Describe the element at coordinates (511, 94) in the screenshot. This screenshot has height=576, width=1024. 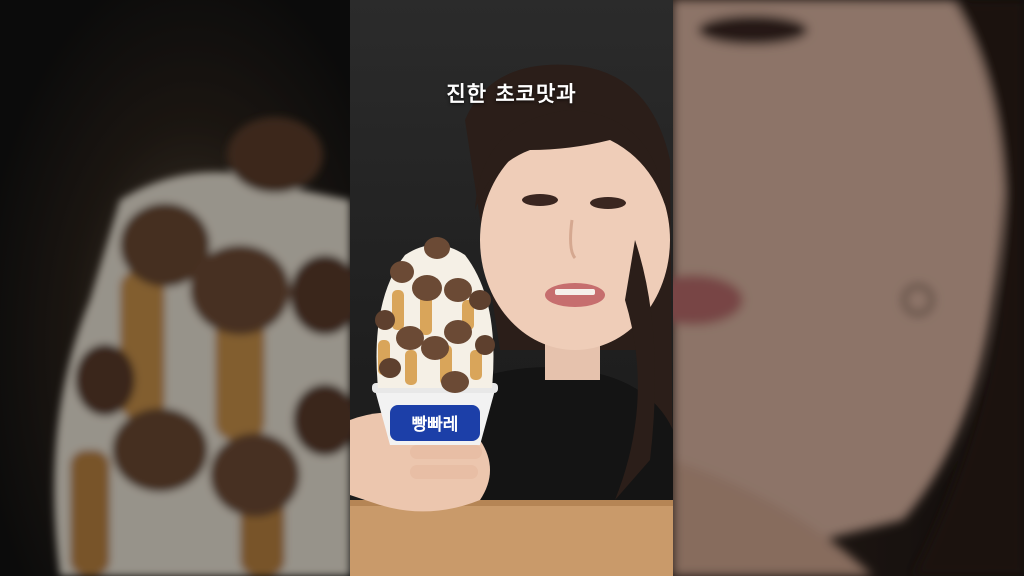
I see `video-caption: 진한 초코맛과` at that location.